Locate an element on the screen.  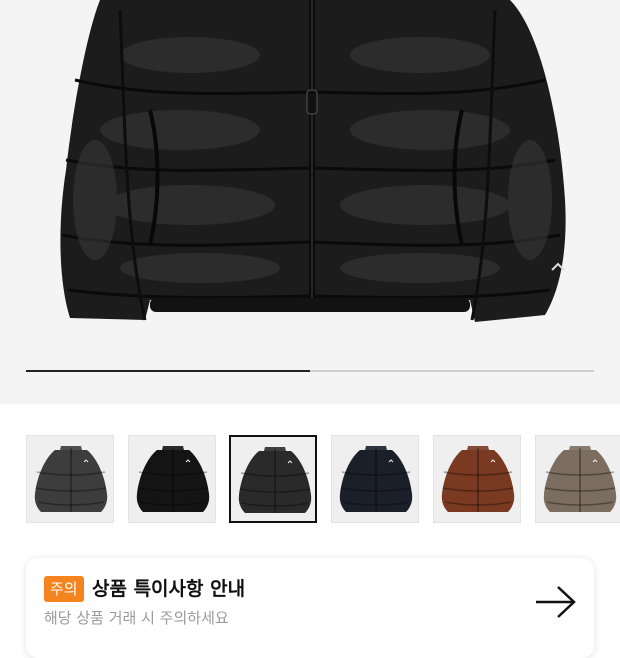
gallery-progress-bar is located at coordinates (310, 371).